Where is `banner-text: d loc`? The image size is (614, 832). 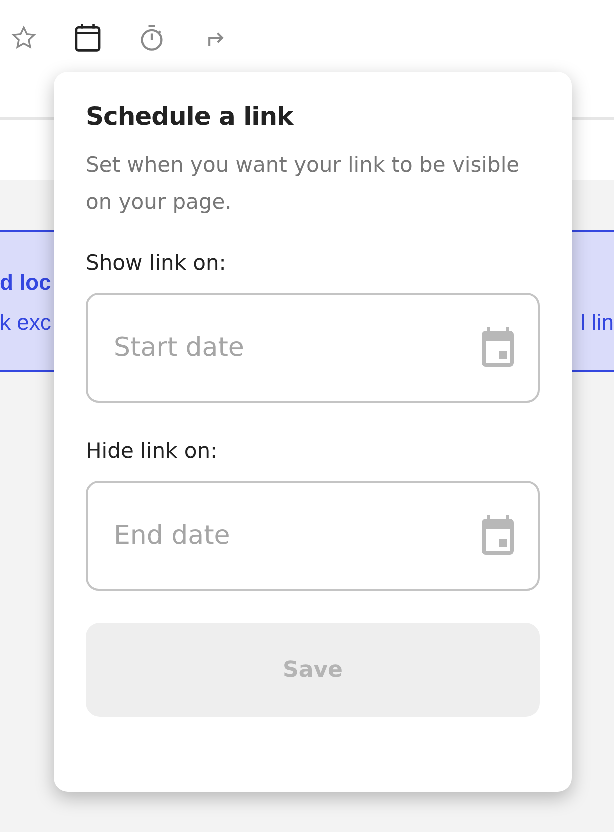 banner-text: d loc is located at coordinates (26, 283).